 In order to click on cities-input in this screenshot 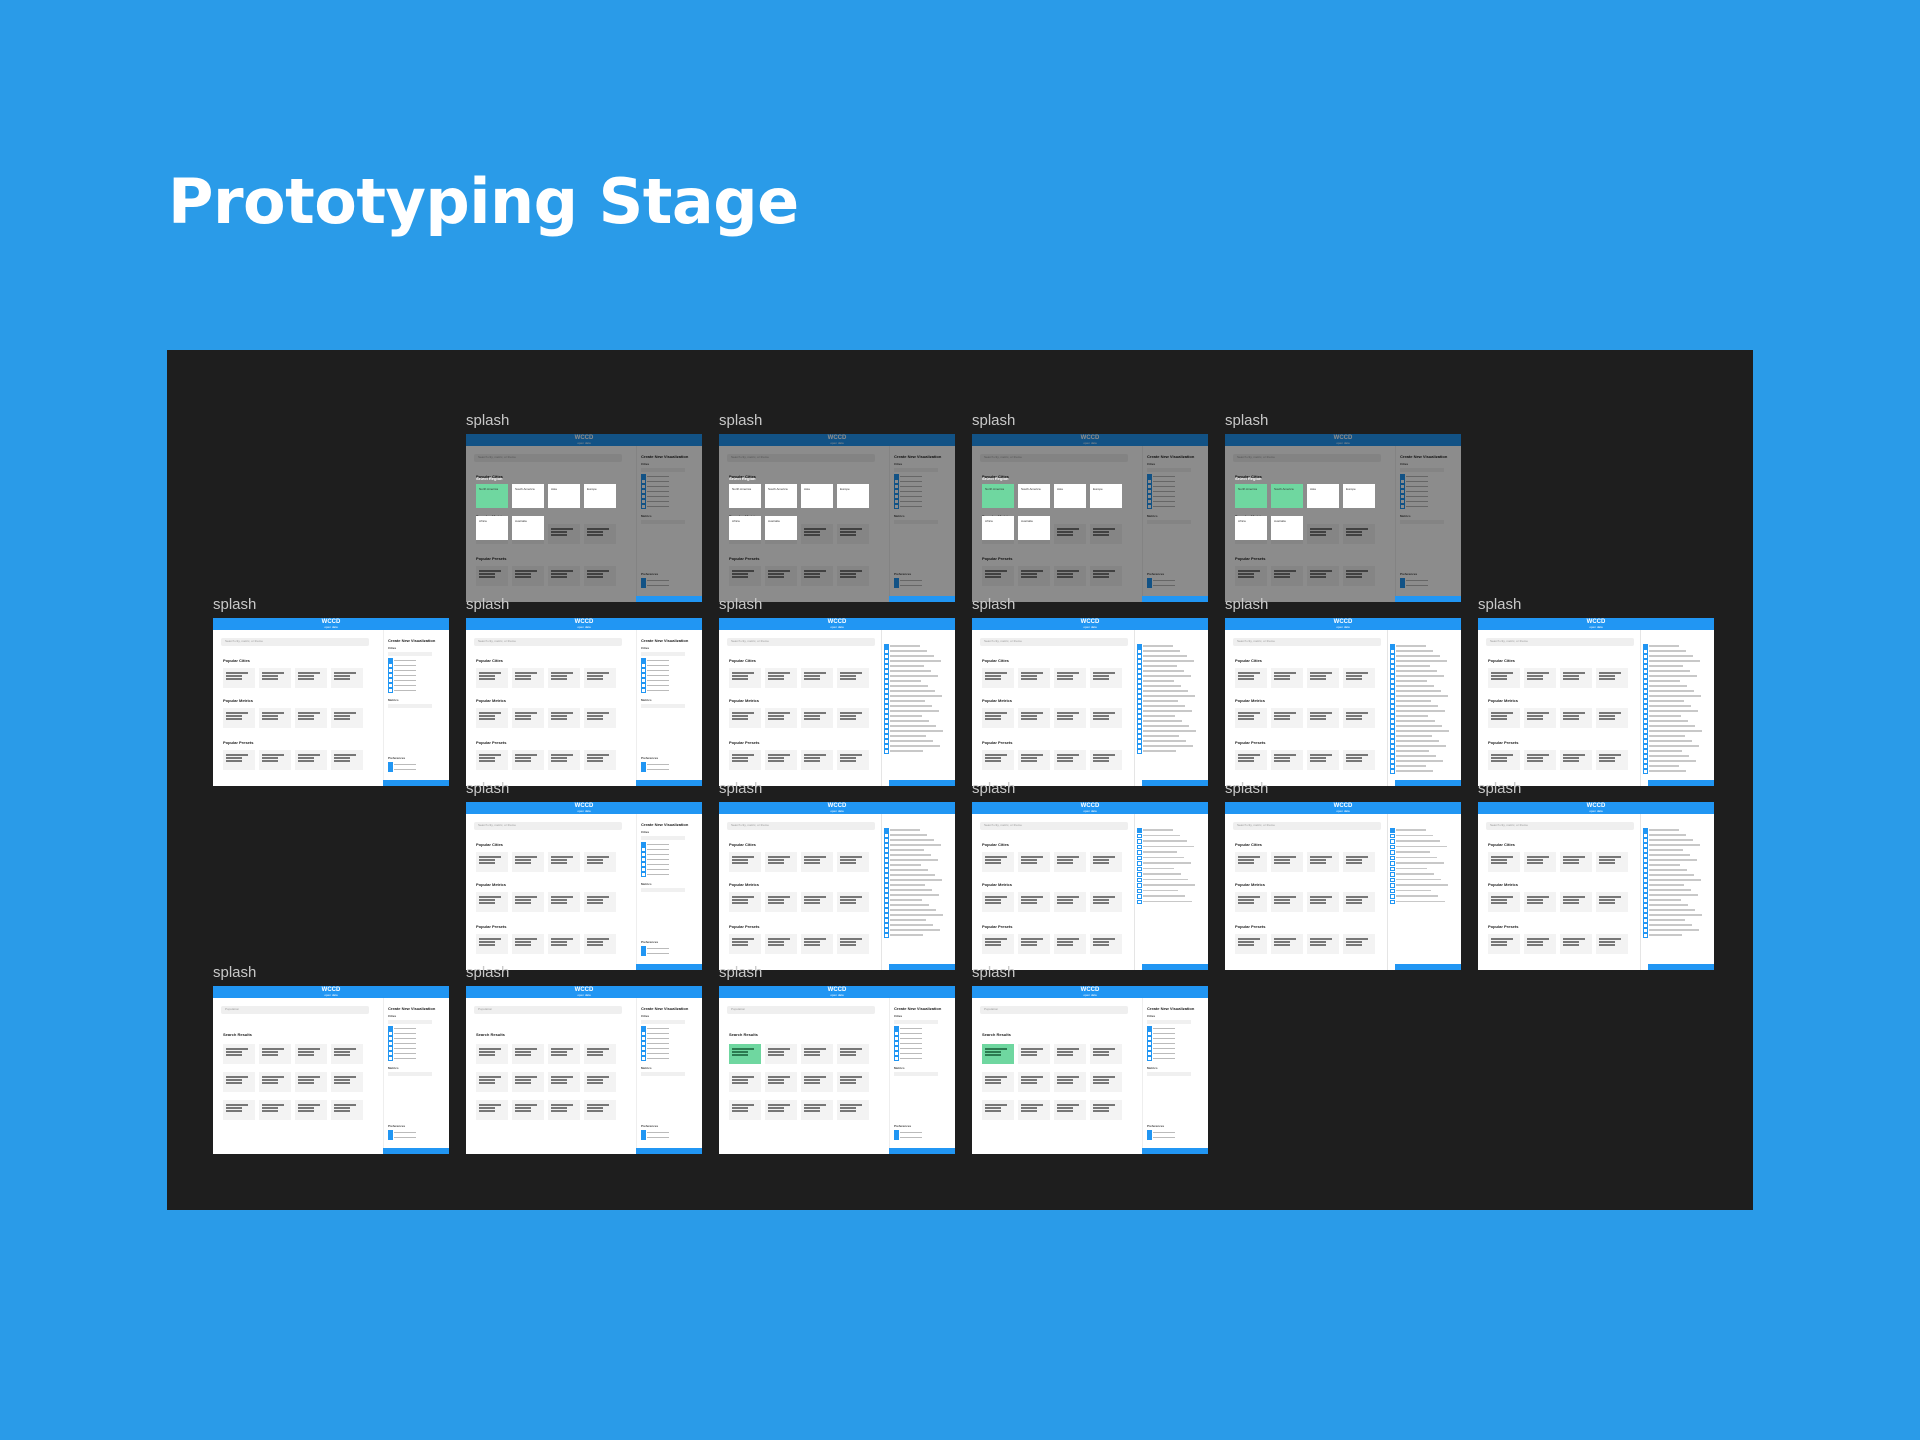, I will do `click(410, 1022)`.